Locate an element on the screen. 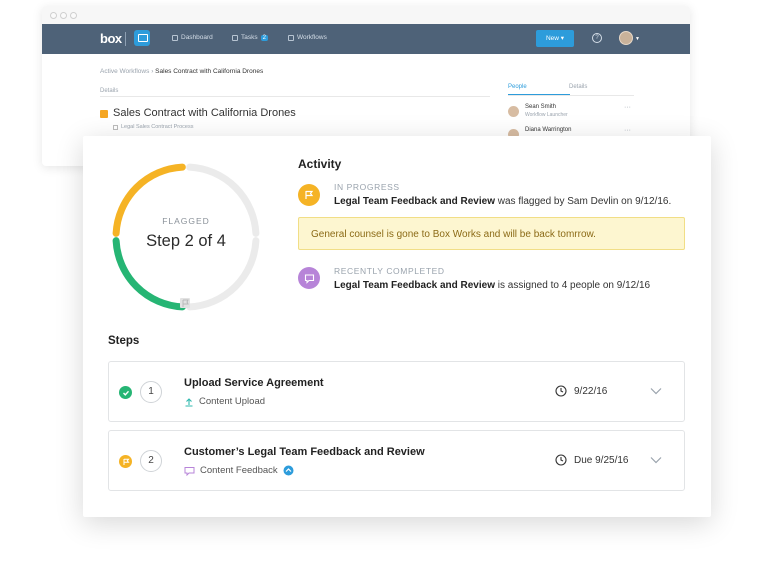 The height and width of the screenshot is (575, 768). check-square-icon is located at coordinates (235, 37).